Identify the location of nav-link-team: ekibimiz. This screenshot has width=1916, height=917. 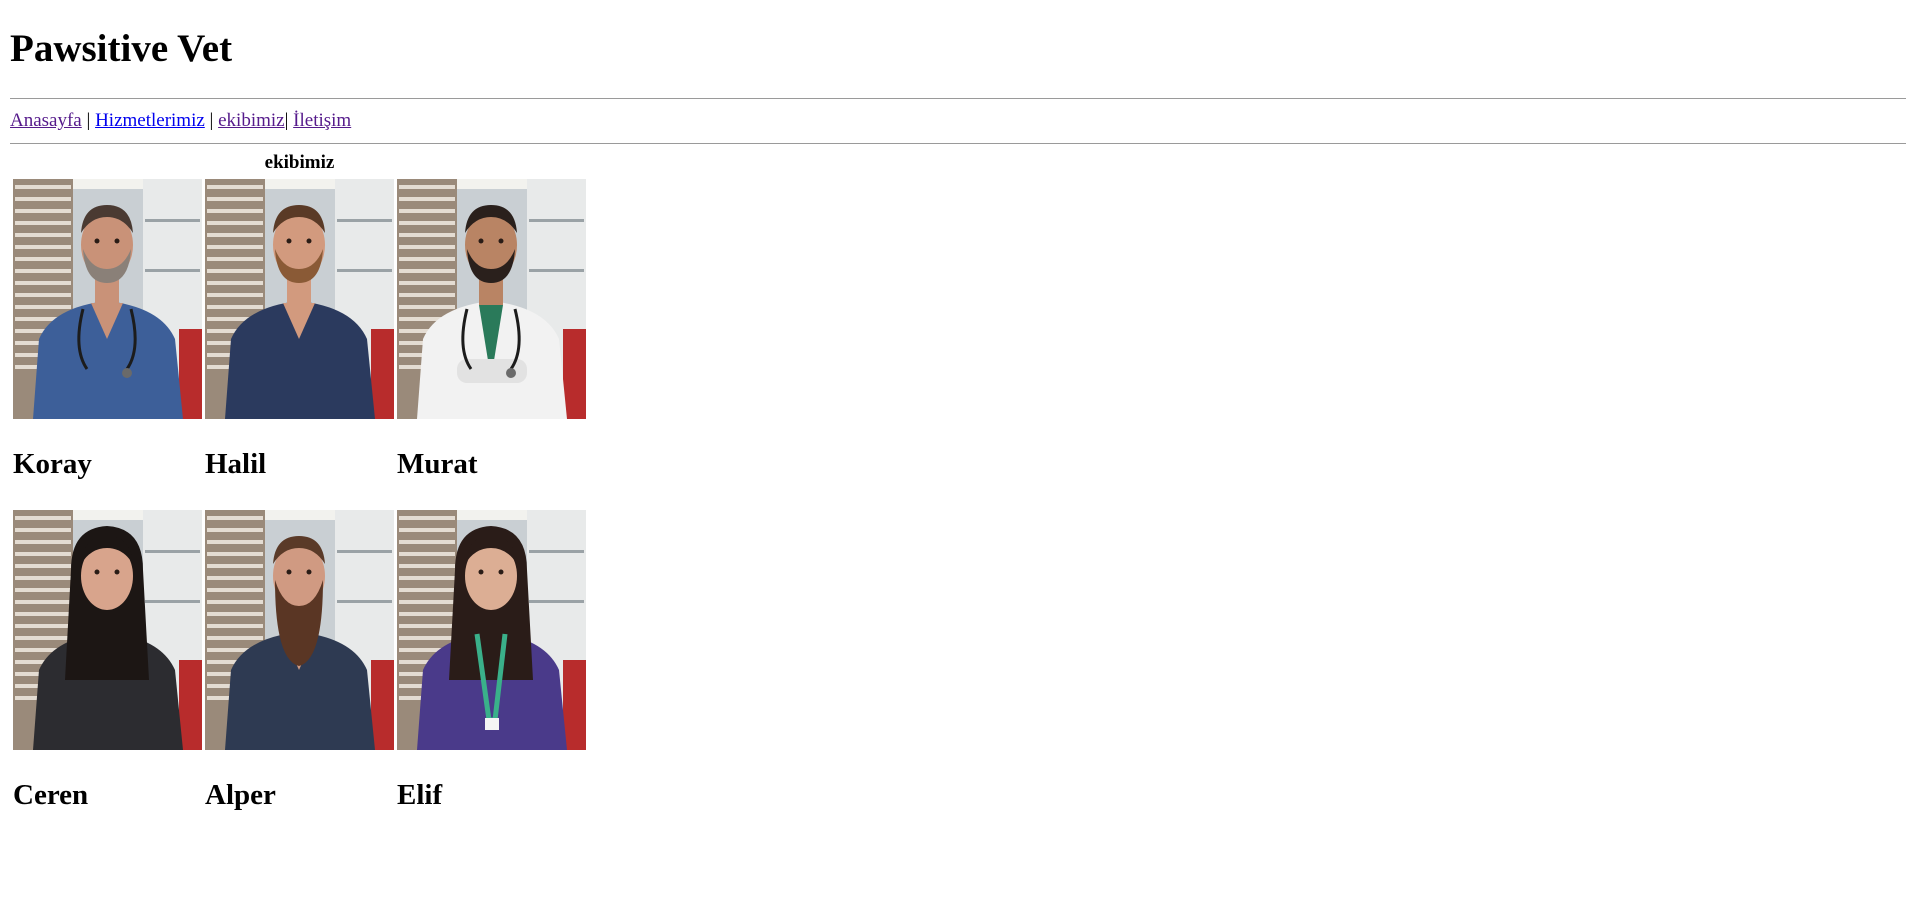
(251, 120).